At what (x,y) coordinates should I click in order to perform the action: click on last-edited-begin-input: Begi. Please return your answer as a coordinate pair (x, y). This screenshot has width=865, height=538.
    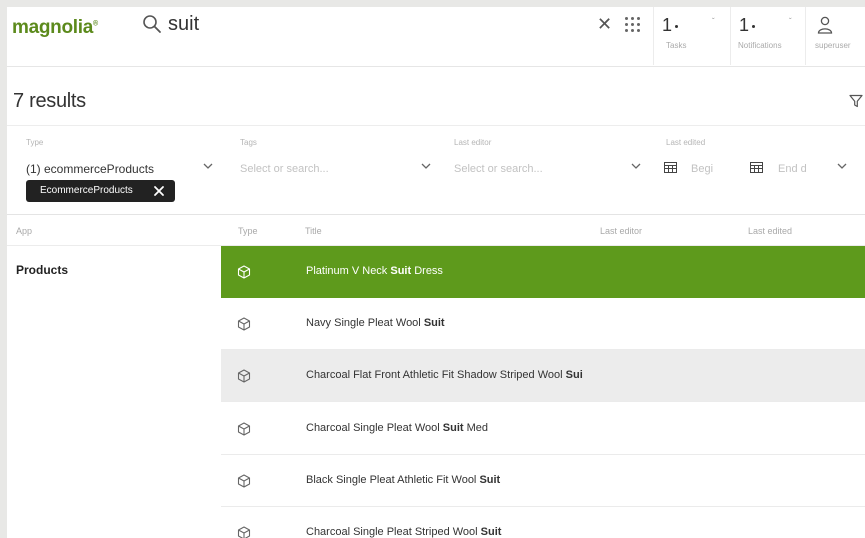
    Looking at the image, I should click on (702, 169).